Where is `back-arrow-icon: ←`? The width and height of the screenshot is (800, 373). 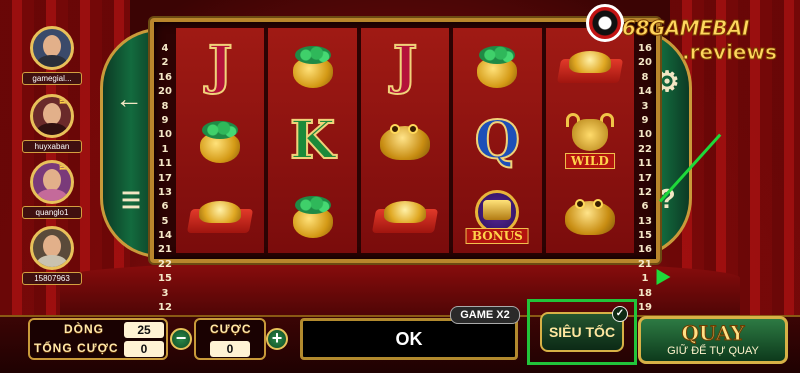
back-arrow-icon: ← is located at coordinates (129, 99).